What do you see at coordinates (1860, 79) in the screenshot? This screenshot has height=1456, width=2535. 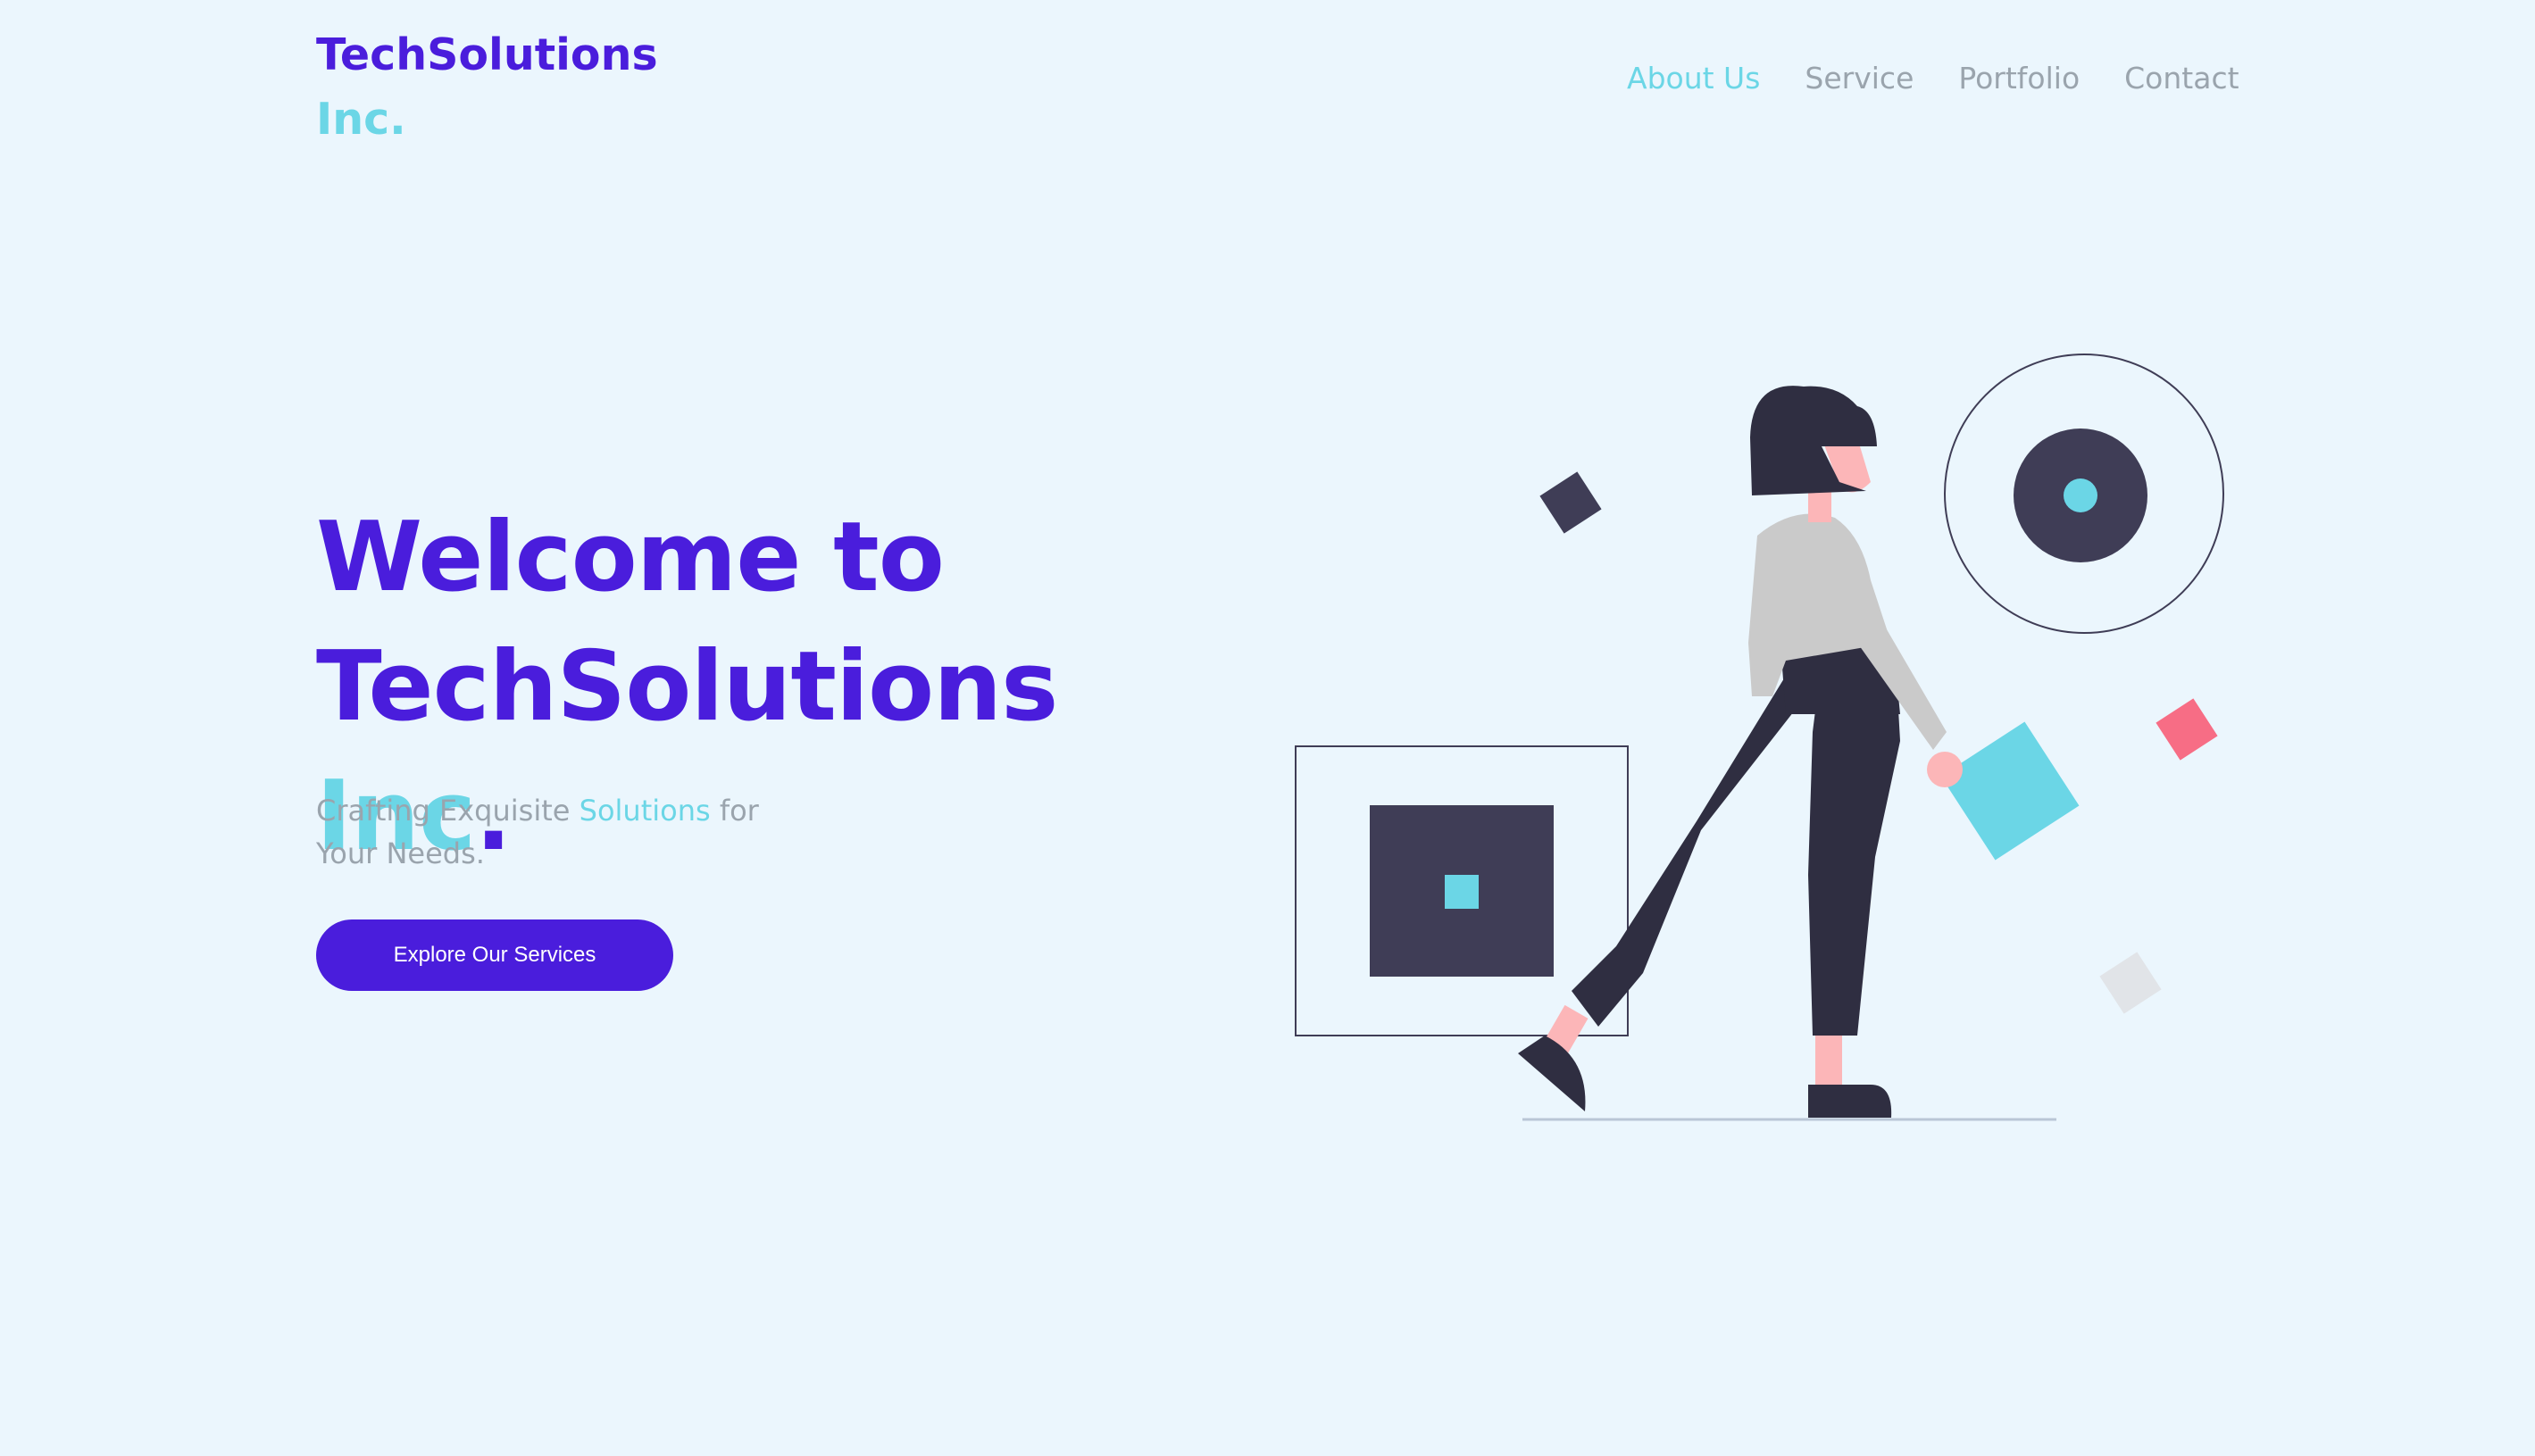 I see `nav-service: Service` at bounding box center [1860, 79].